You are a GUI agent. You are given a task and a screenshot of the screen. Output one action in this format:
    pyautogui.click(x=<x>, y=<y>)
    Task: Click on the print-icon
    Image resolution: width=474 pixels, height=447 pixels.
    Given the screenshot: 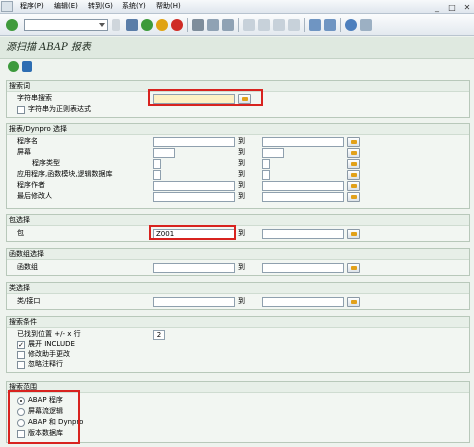 What is the action you would take?
    pyautogui.click(x=198, y=25)
    